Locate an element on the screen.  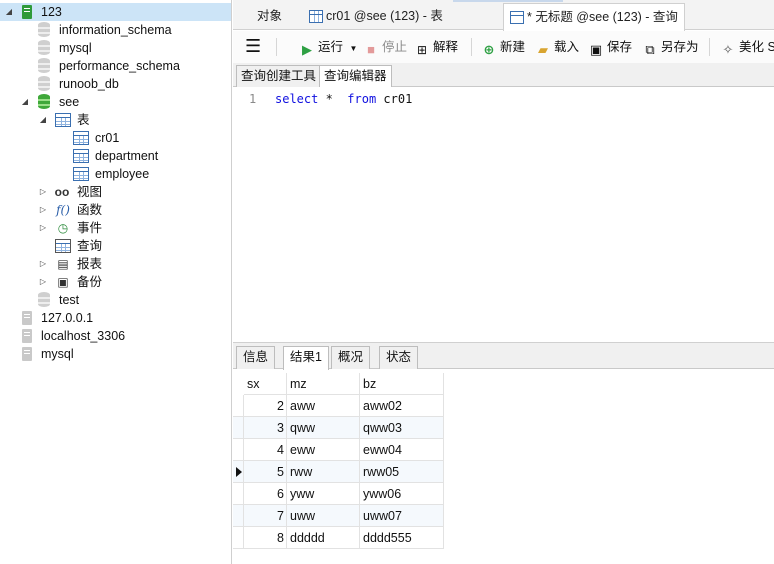
grid-cell-mz: uww is located at coordinates (323, 516).